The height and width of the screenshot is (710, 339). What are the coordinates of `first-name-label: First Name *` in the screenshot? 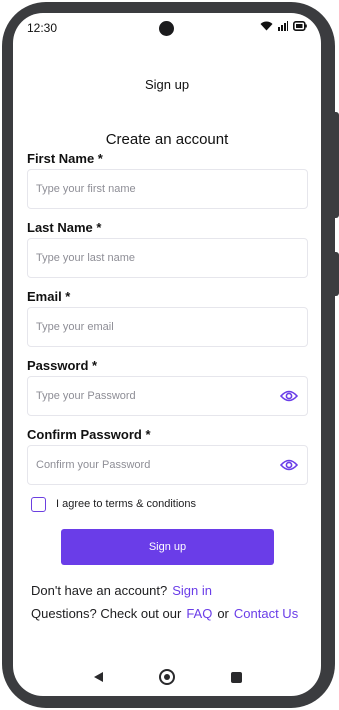 It's located at (65, 158).